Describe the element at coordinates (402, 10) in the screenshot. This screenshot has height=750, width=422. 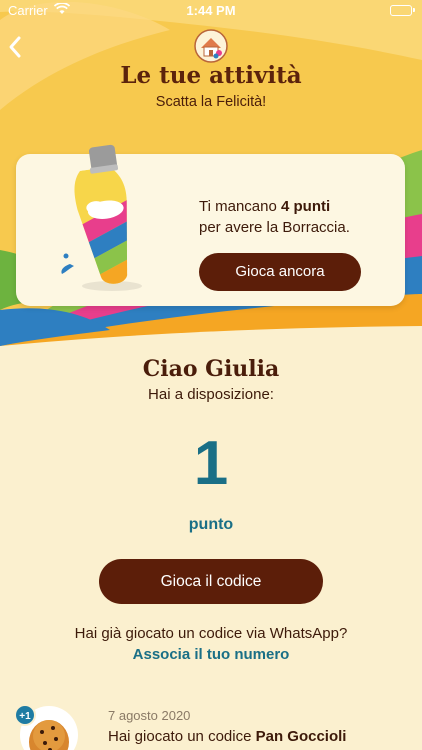
I see `battery-icon` at that location.